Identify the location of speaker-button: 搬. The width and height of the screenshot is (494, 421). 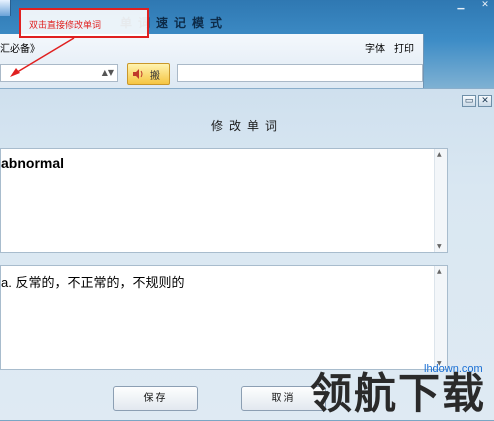
(148, 74).